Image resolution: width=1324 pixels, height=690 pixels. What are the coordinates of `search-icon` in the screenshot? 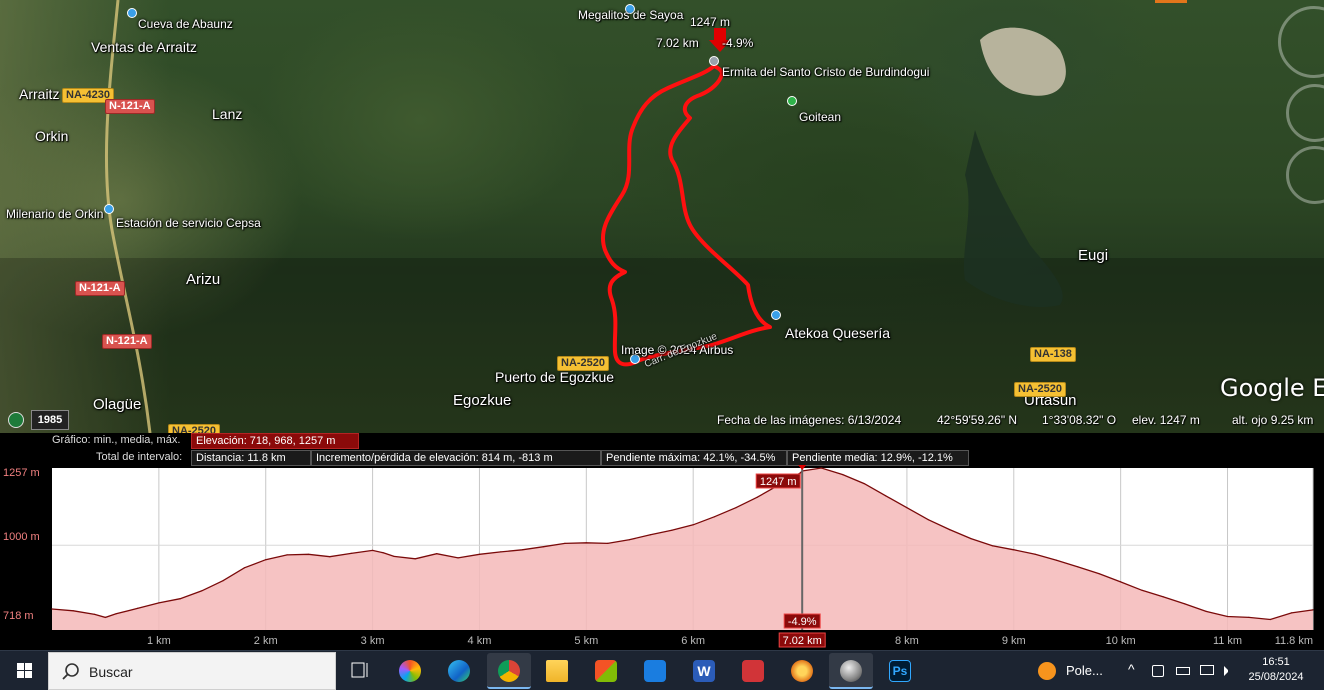 It's located at (70, 671).